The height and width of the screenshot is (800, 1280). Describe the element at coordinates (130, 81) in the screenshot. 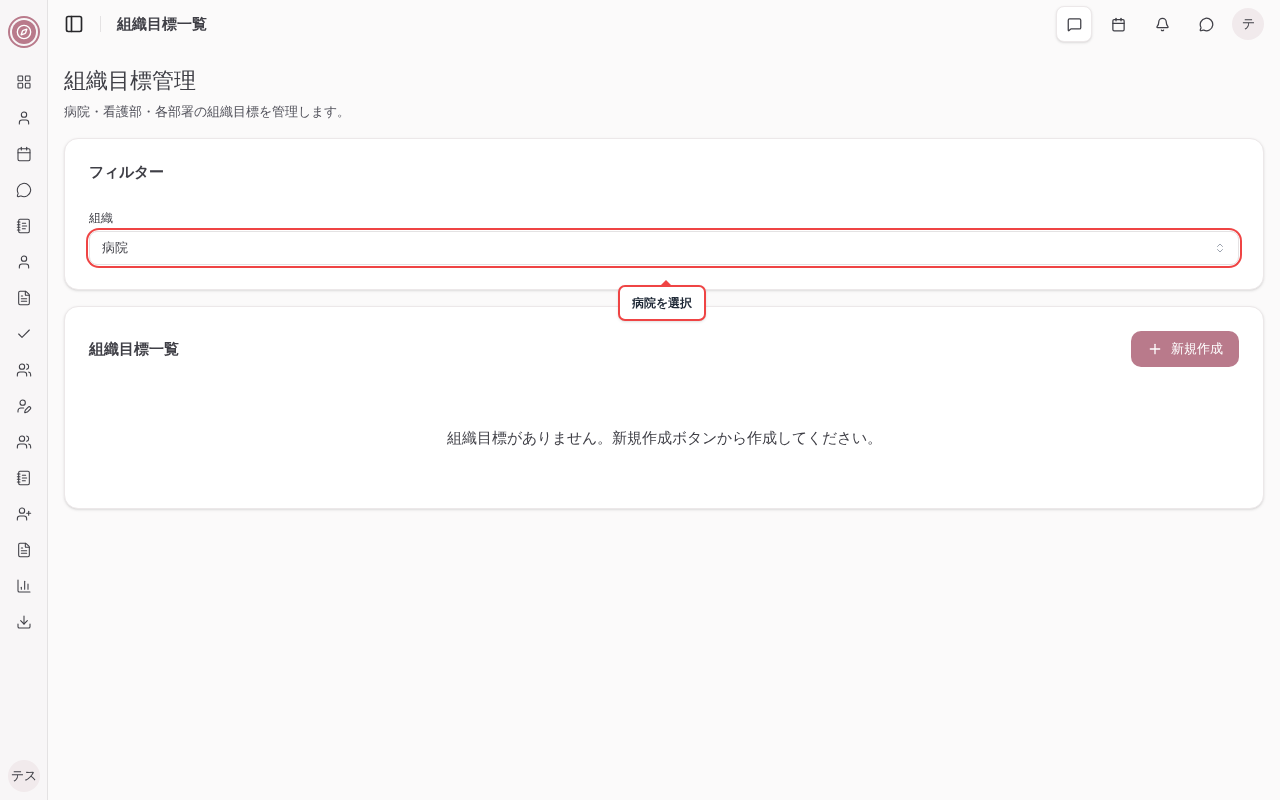

I see `page-title: 組織目標管理` at that location.